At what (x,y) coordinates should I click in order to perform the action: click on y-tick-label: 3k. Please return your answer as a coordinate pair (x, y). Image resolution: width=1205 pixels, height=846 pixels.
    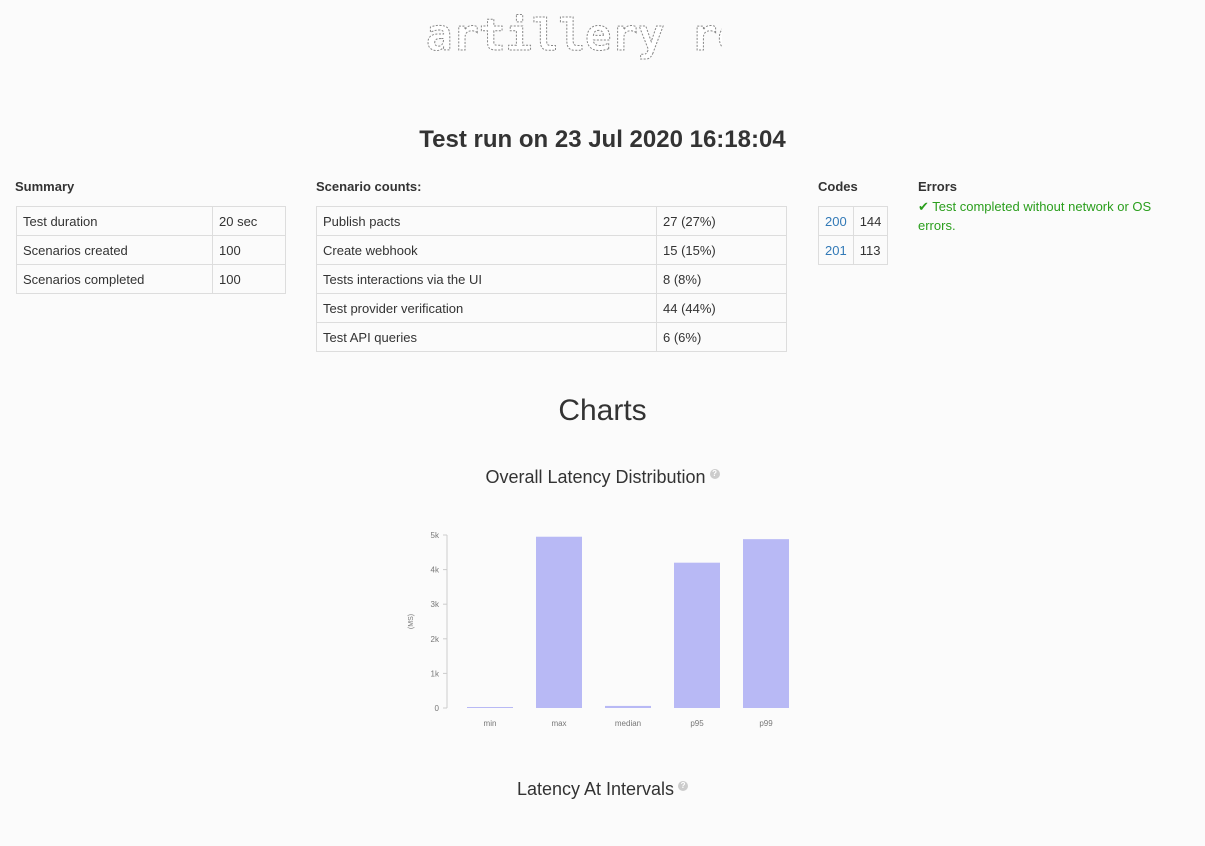
    Looking at the image, I should click on (435, 604).